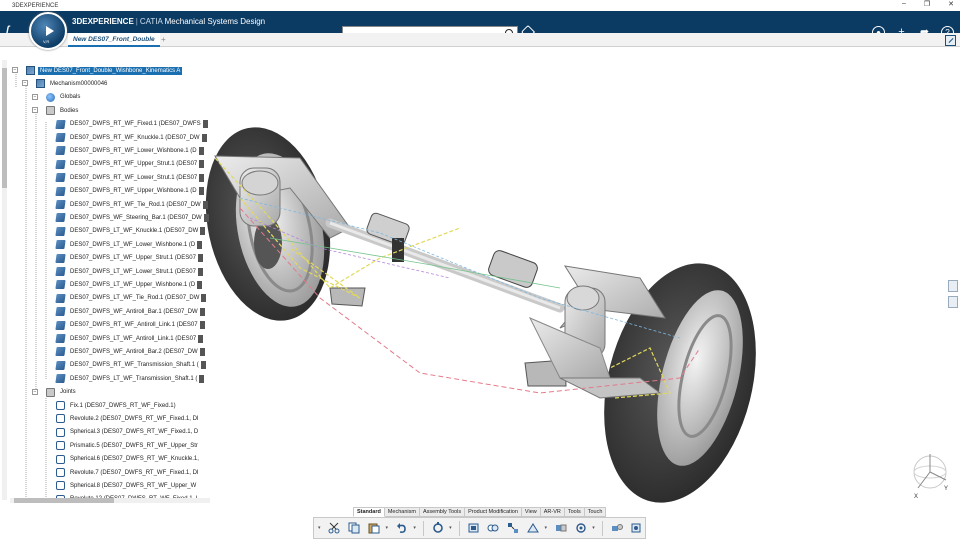 The image size is (960, 540). I want to click on tree-body-item: DES07_DWFS_LT_WF_Upper_Wishbone.1 (D, so click(129, 284).